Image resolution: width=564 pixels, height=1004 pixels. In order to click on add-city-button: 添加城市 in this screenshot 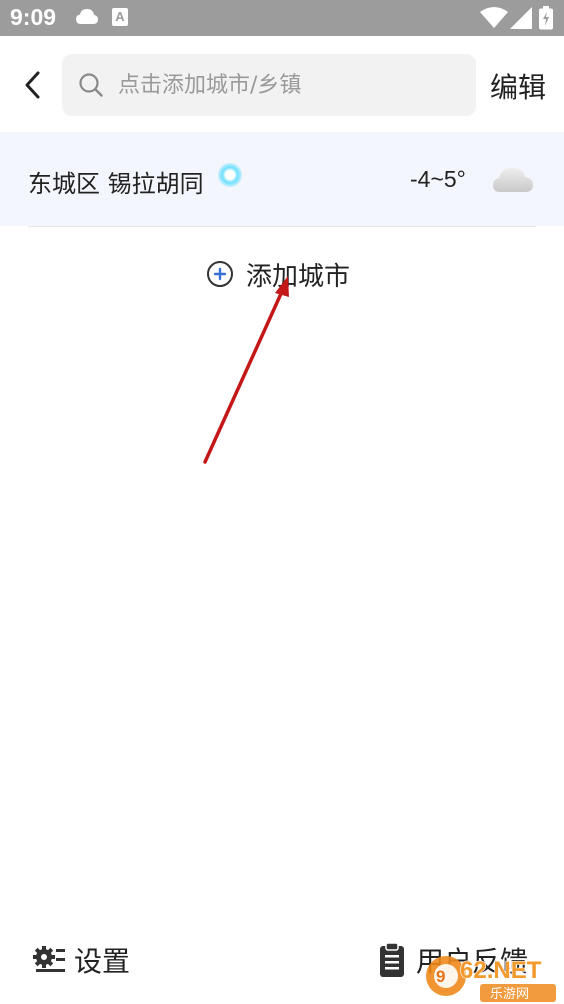, I will do `click(278, 274)`.